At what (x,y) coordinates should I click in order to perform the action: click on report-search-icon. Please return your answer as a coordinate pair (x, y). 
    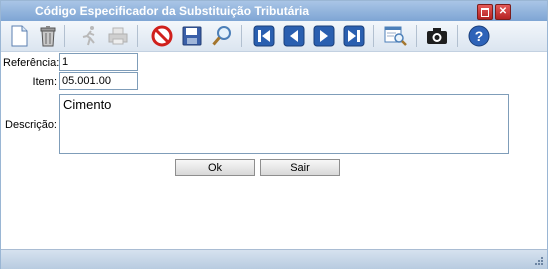
    Looking at the image, I should click on (395, 36).